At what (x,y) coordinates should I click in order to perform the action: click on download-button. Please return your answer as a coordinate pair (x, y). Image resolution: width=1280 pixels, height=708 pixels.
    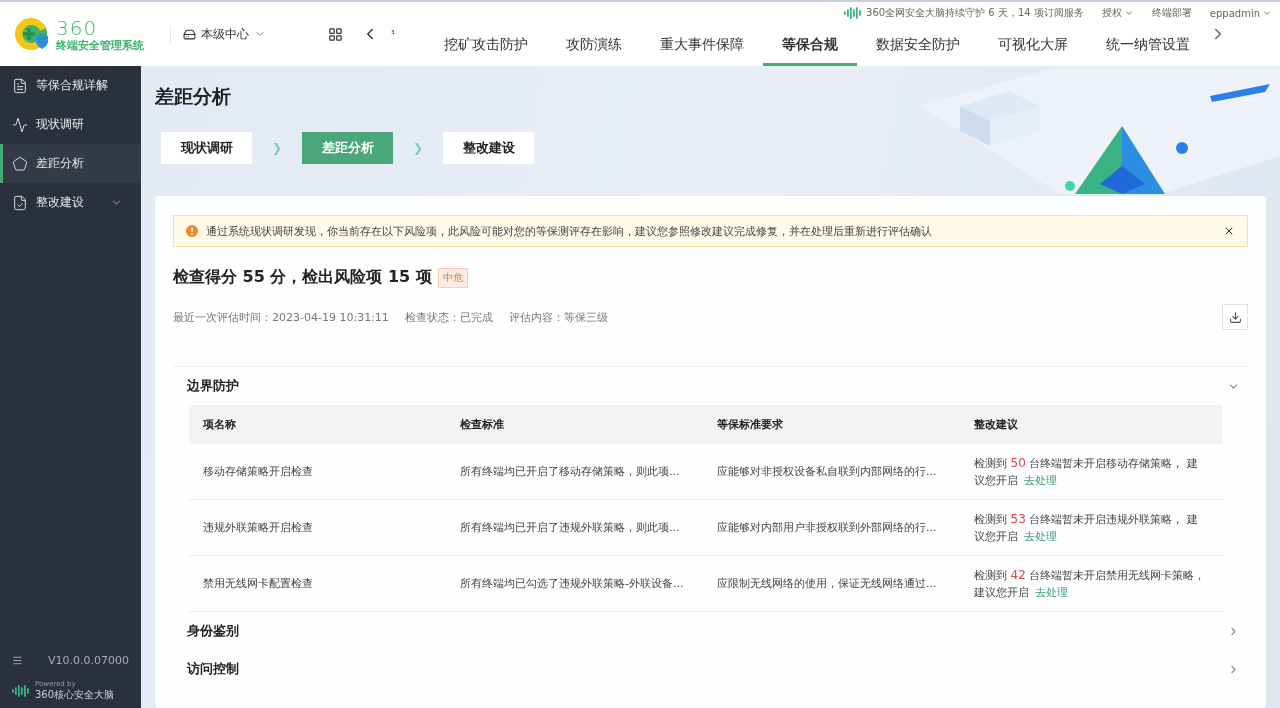
    Looking at the image, I should click on (1235, 317).